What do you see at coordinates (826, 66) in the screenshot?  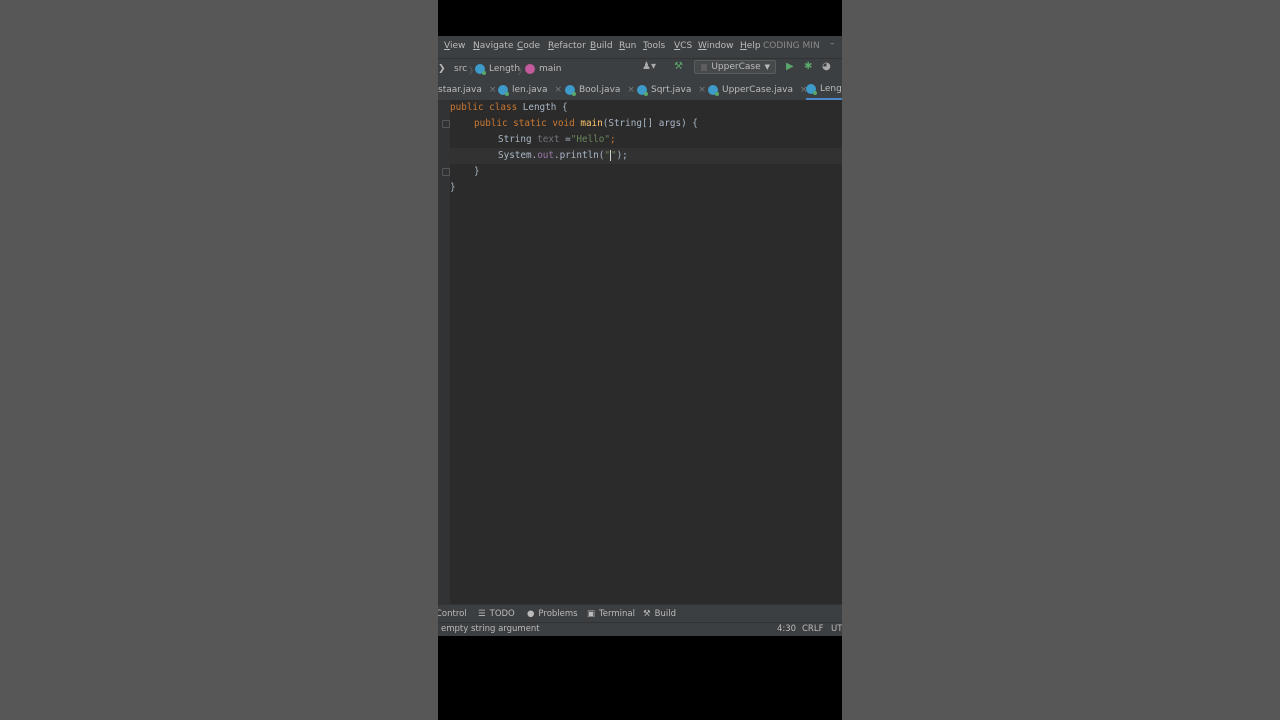 I see `coverage-icon: ◕` at bounding box center [826, 66].